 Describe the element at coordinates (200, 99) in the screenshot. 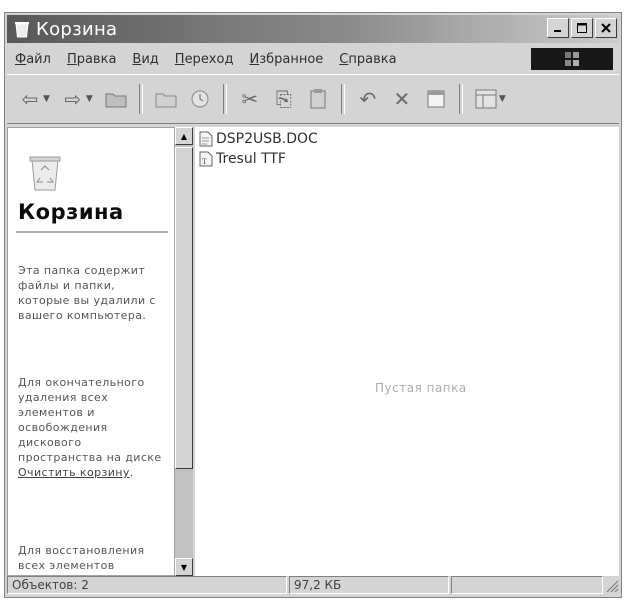

I see `history-icon` at that location.